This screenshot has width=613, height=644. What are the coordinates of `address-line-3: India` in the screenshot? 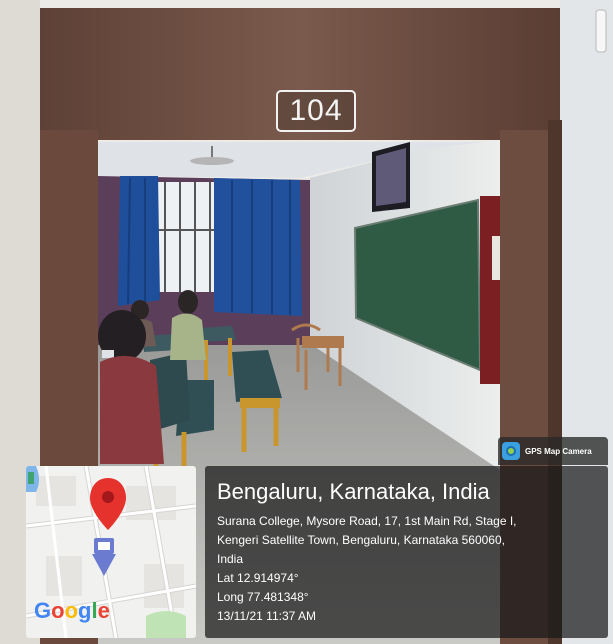 It's located at (230, 559).